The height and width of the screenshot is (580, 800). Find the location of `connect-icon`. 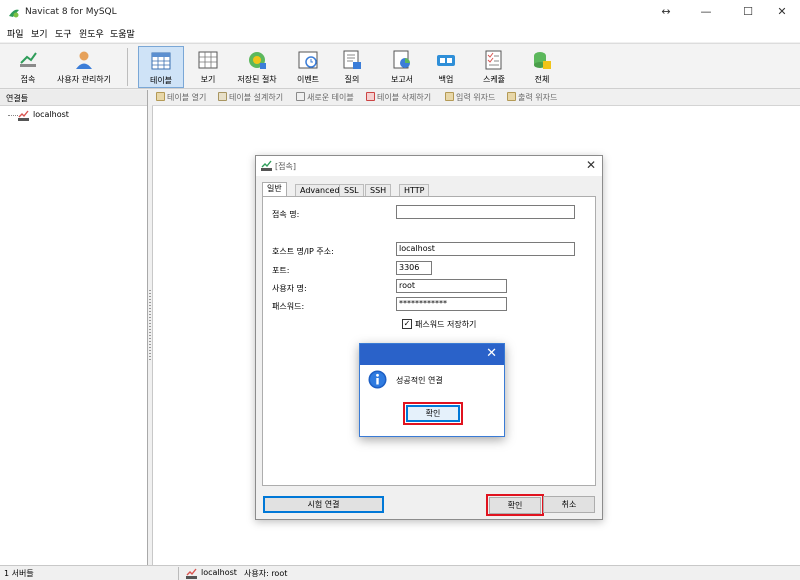

connect-icon is located at coordinates (28, 59).